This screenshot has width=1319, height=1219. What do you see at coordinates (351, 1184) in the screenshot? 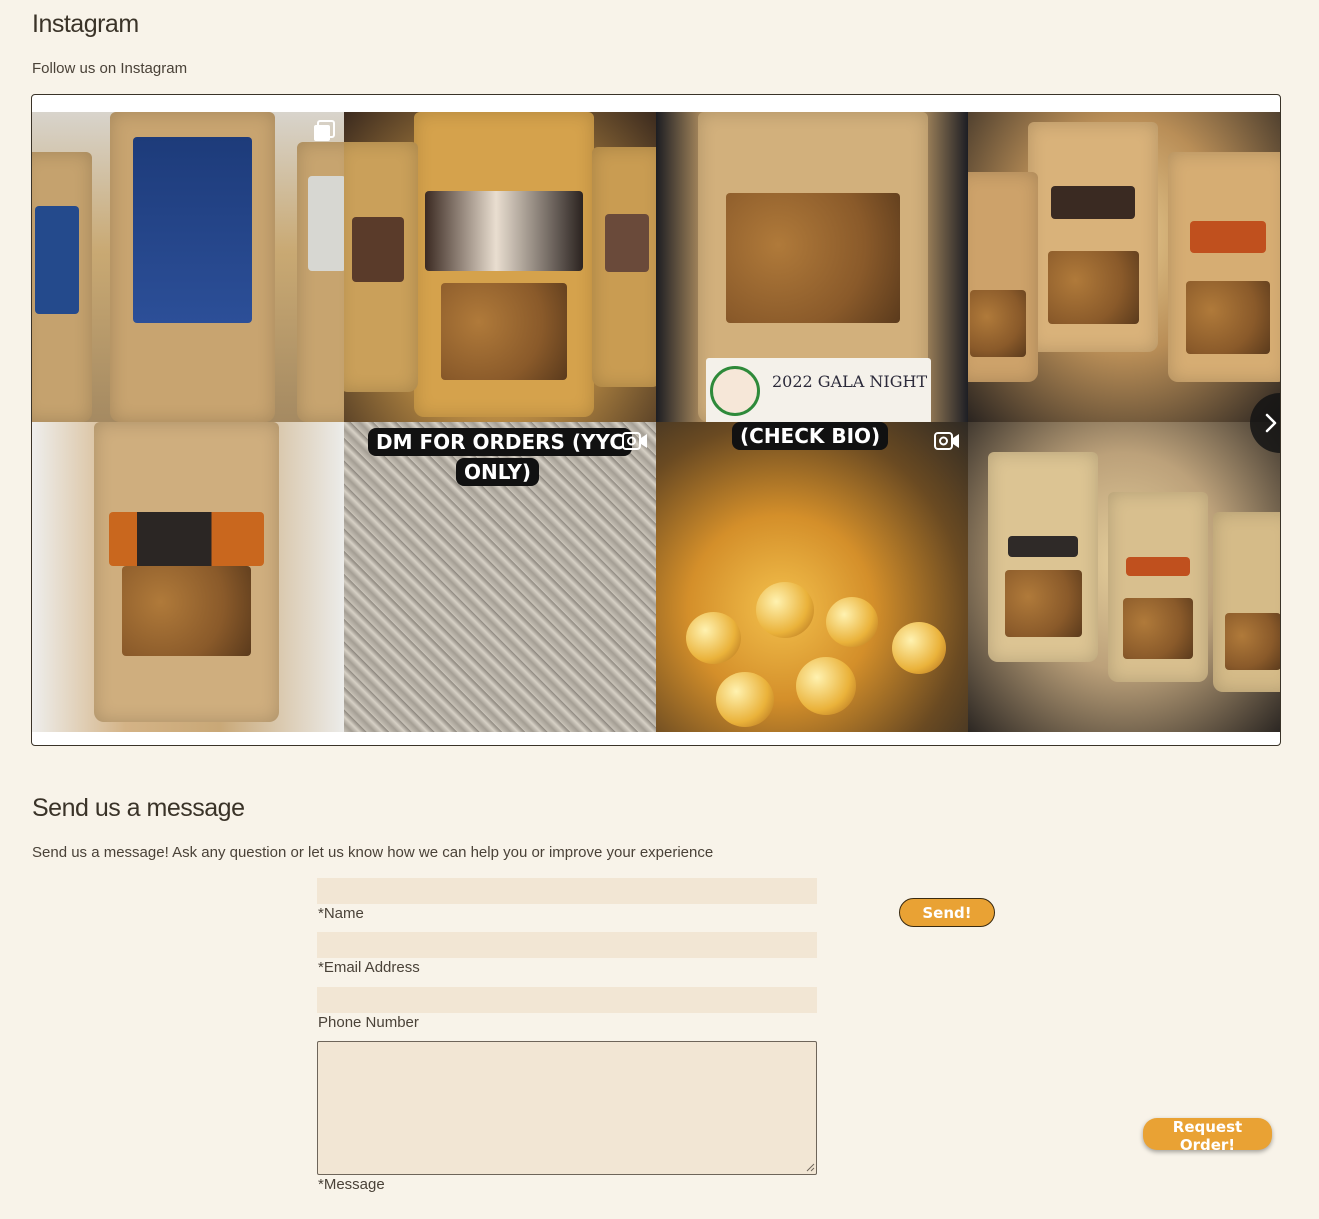
I see `message-field-label: *Message` at bounding box center [351, 1184].